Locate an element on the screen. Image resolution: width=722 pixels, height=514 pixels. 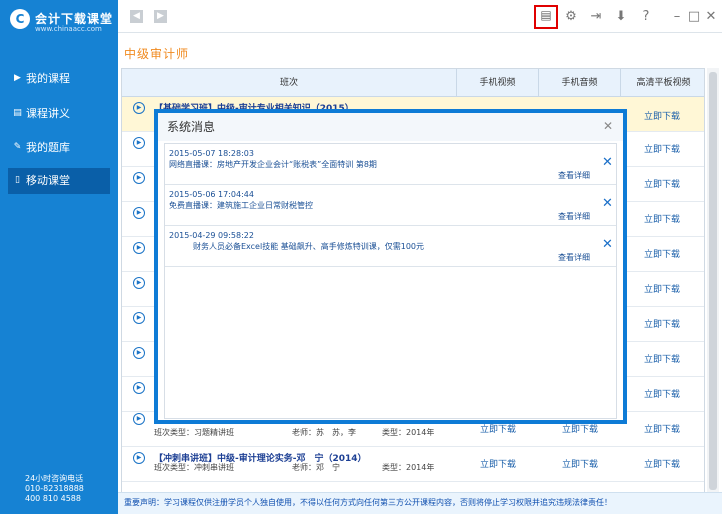
message-text: 网络直播课：房地产开发企业会计“账税表”全面特训 第8期 is located at coordinates (273, 164).